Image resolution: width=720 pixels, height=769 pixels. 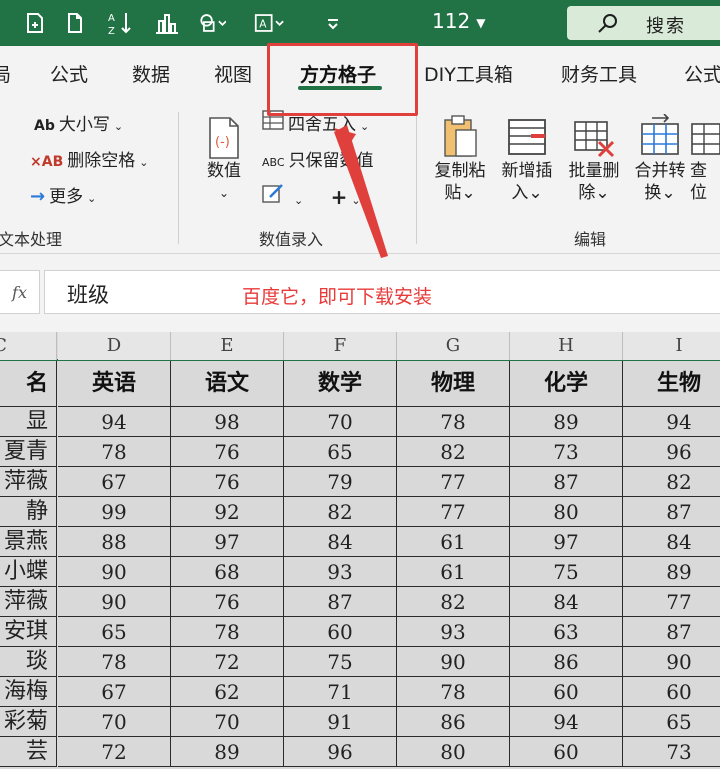 I want to click on header-cell: 物理, so click(x=453, y=384).